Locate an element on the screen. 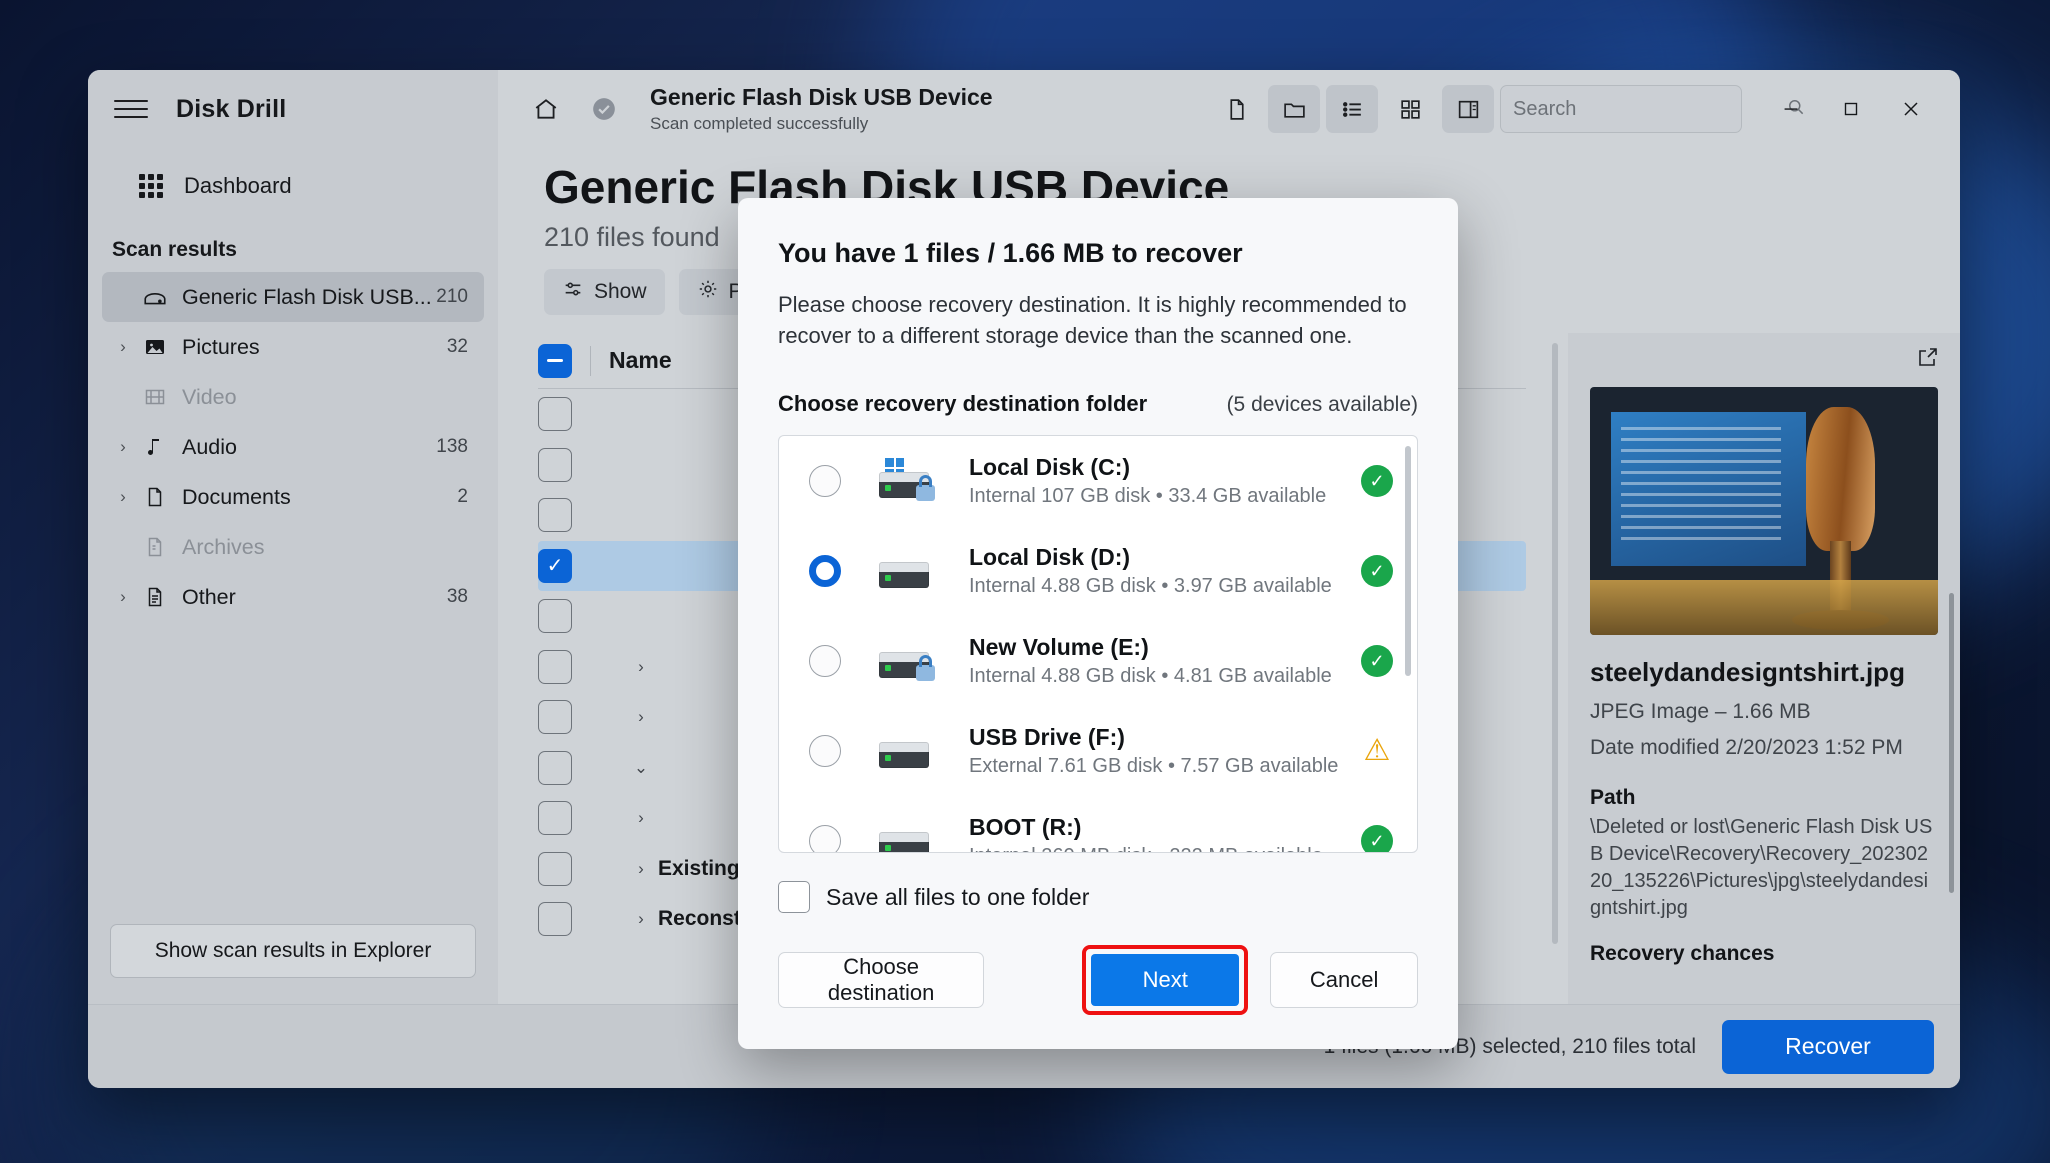 This screenshot has width=2050, height=1163. device-name: New Volume (E:) is located at coordinates (1059, 647).